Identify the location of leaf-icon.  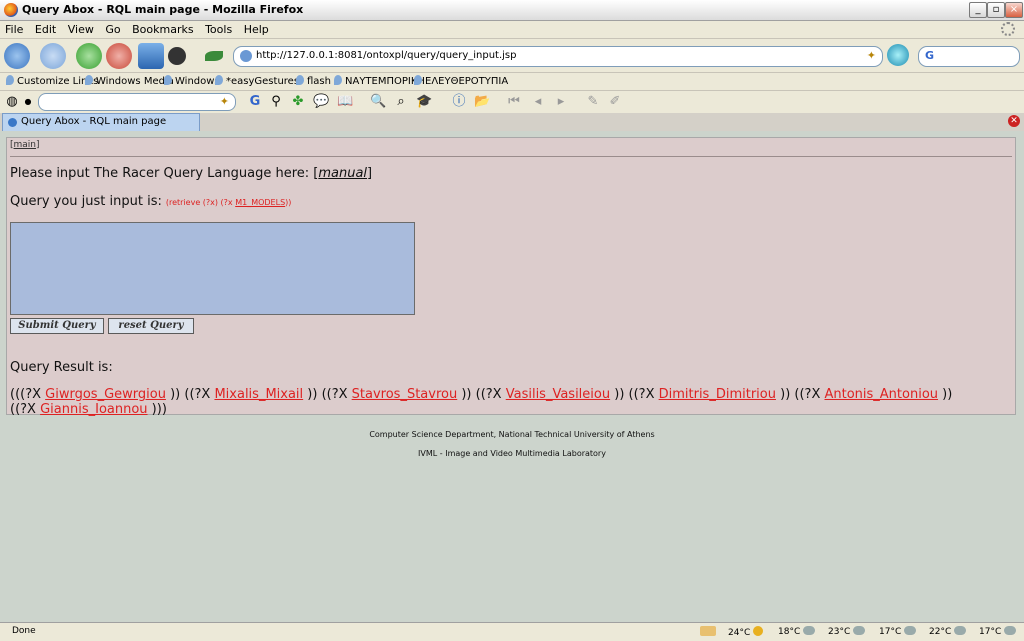
(214, 56).